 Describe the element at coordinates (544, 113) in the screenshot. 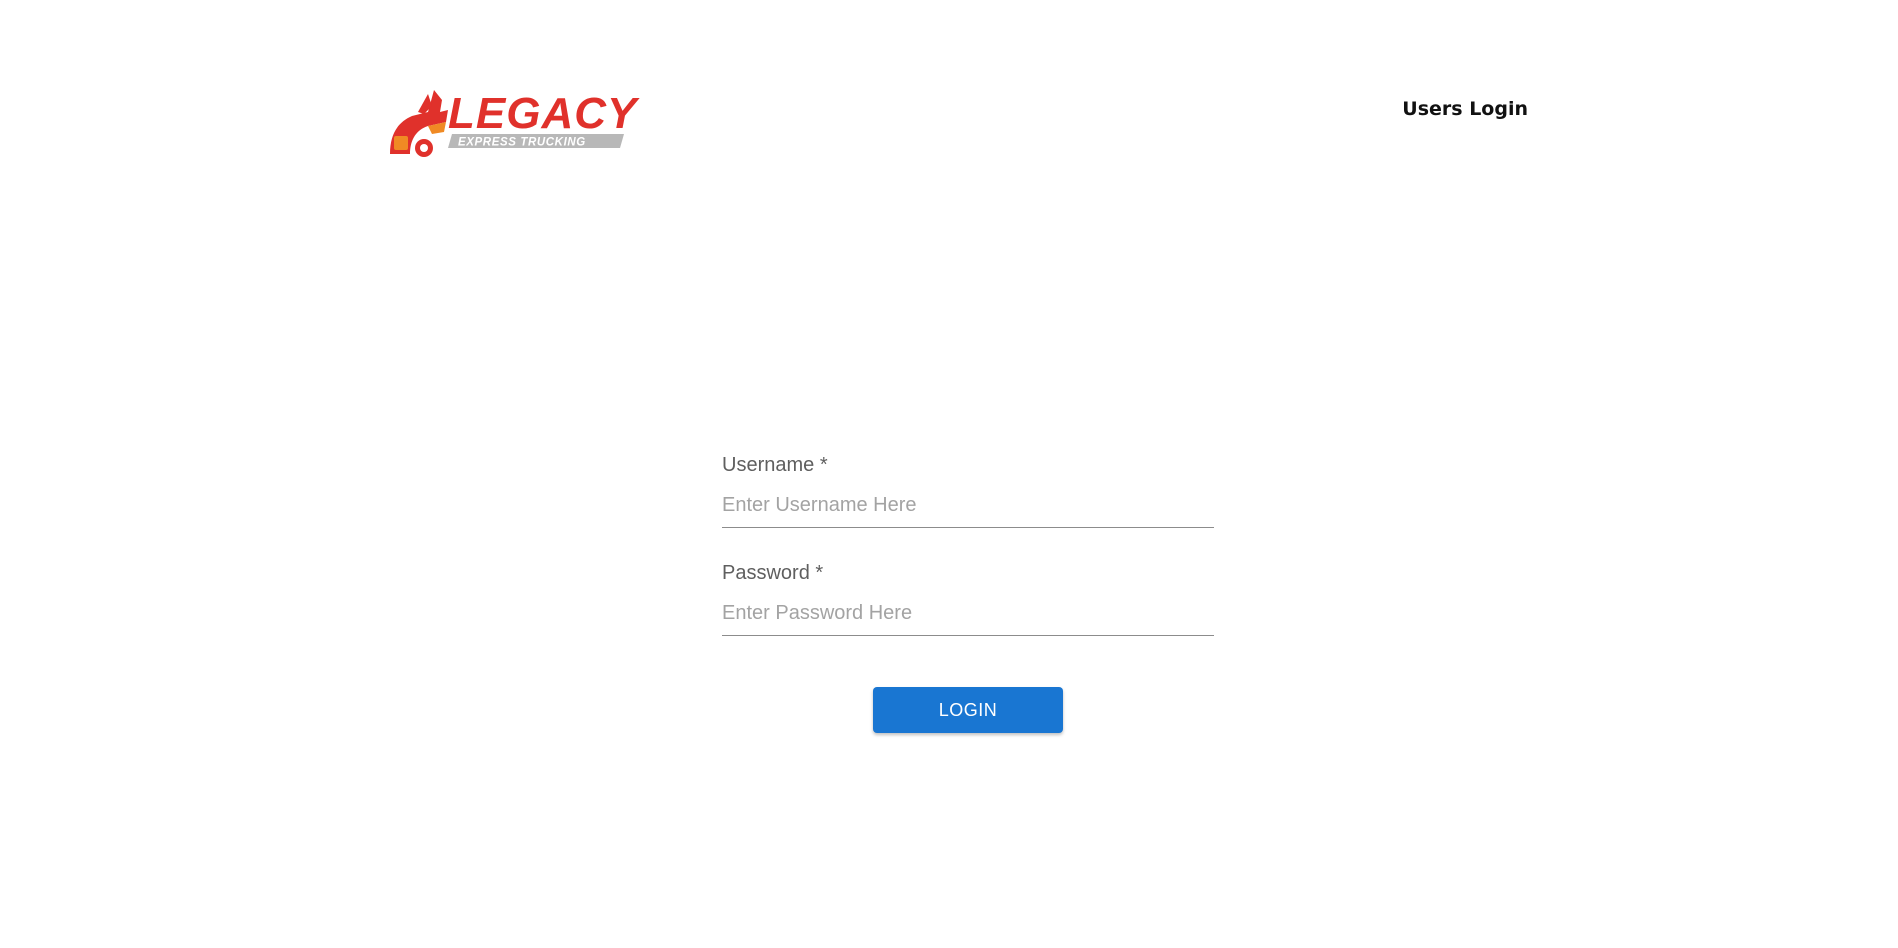

I see `logo-word: LEGACY` at that location.